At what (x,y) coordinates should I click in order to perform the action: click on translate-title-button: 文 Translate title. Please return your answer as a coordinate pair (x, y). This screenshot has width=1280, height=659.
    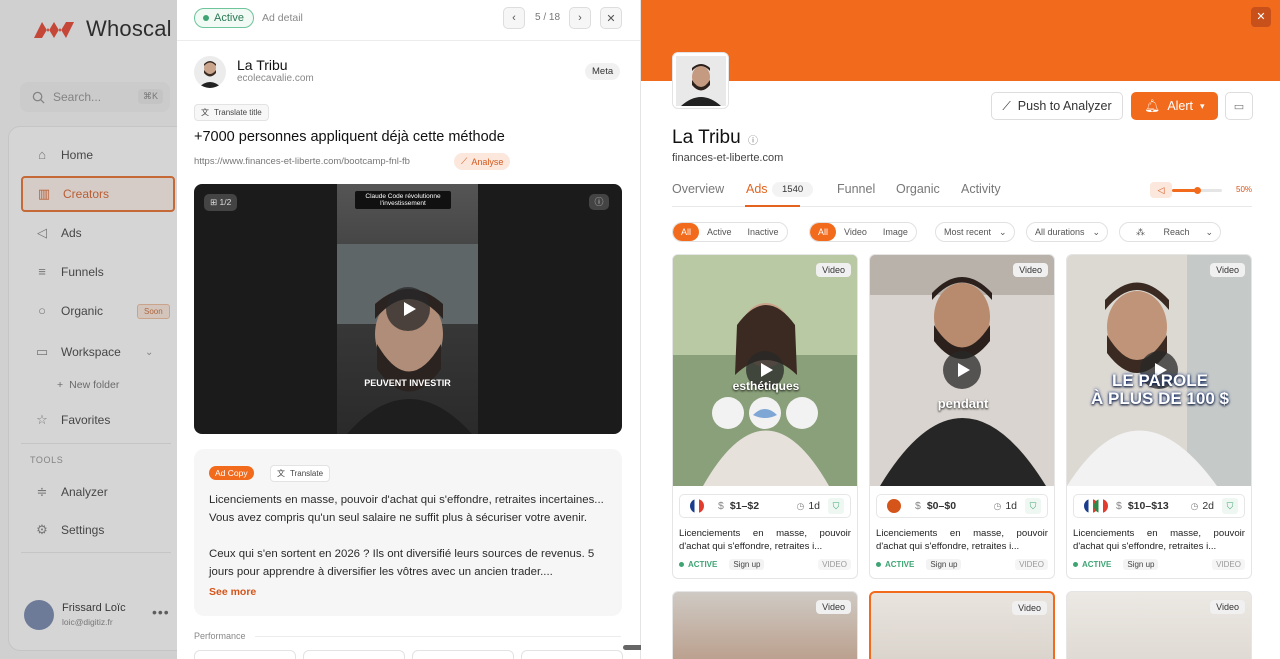
    Looking at the image, I should click on (231, 112).